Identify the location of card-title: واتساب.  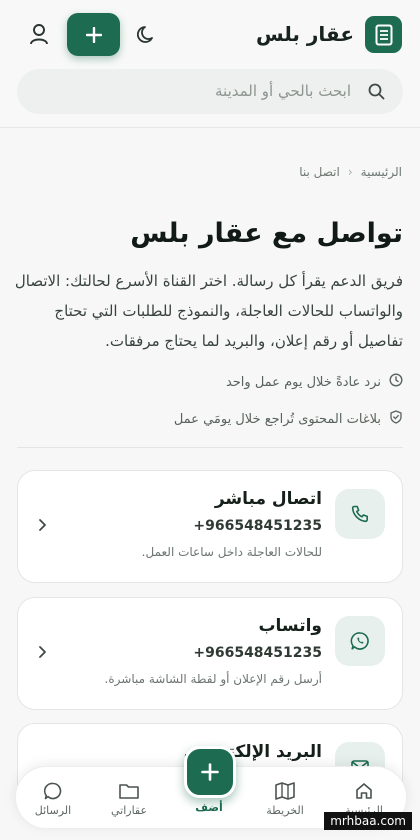
(290, 626).